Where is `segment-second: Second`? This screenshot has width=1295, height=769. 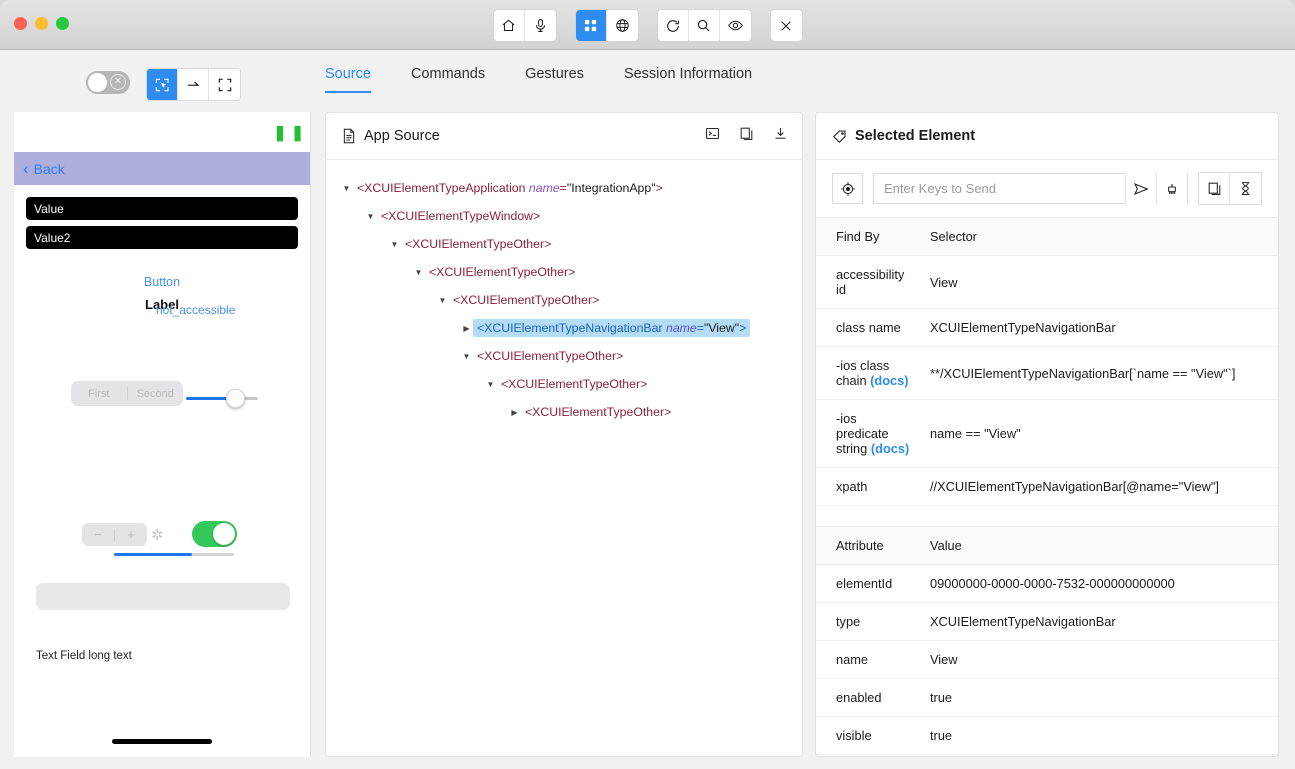
segment-second: Second is located at coordinates (156, 394).